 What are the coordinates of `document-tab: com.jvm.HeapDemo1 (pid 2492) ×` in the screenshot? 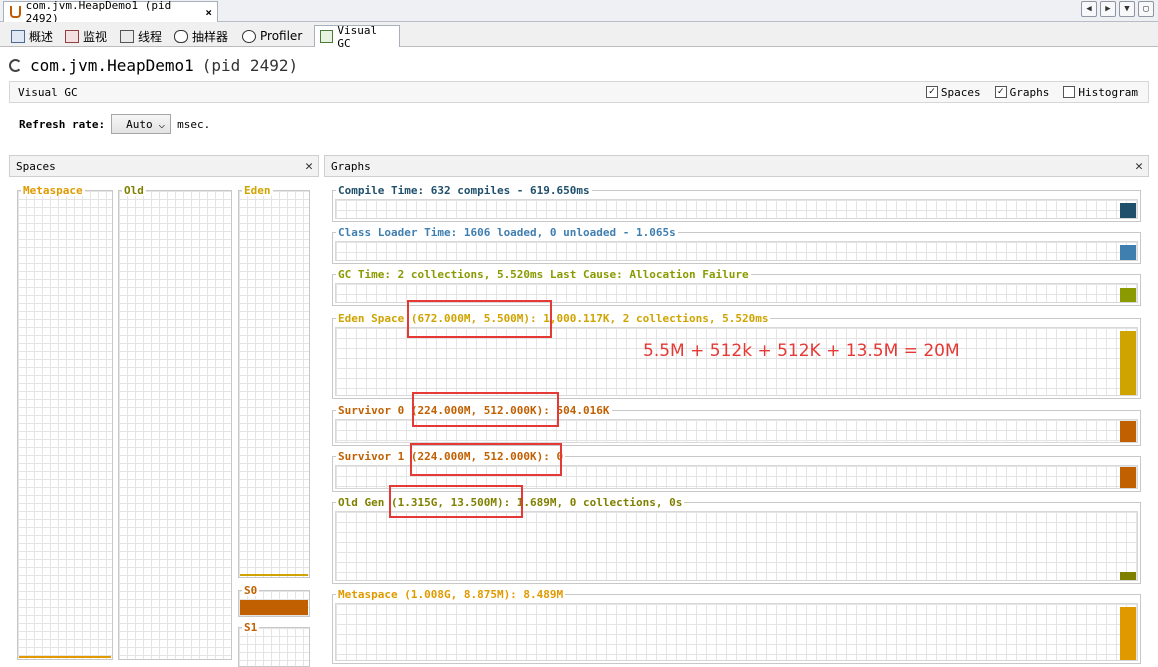 It's located at (110, 12).